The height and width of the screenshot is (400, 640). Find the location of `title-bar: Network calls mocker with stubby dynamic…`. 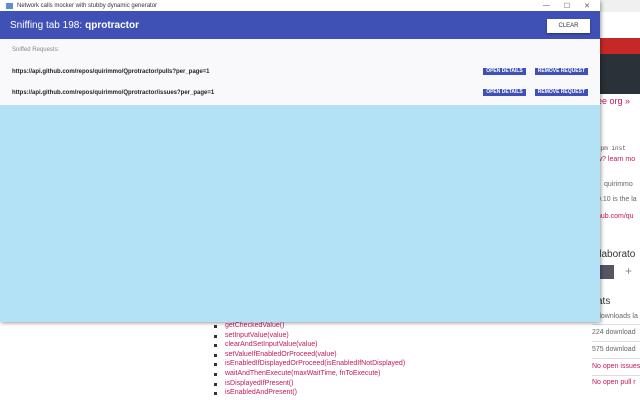

title-bar: Network calls mocker with stubby dynamic… is located at coordinates (300, 6).